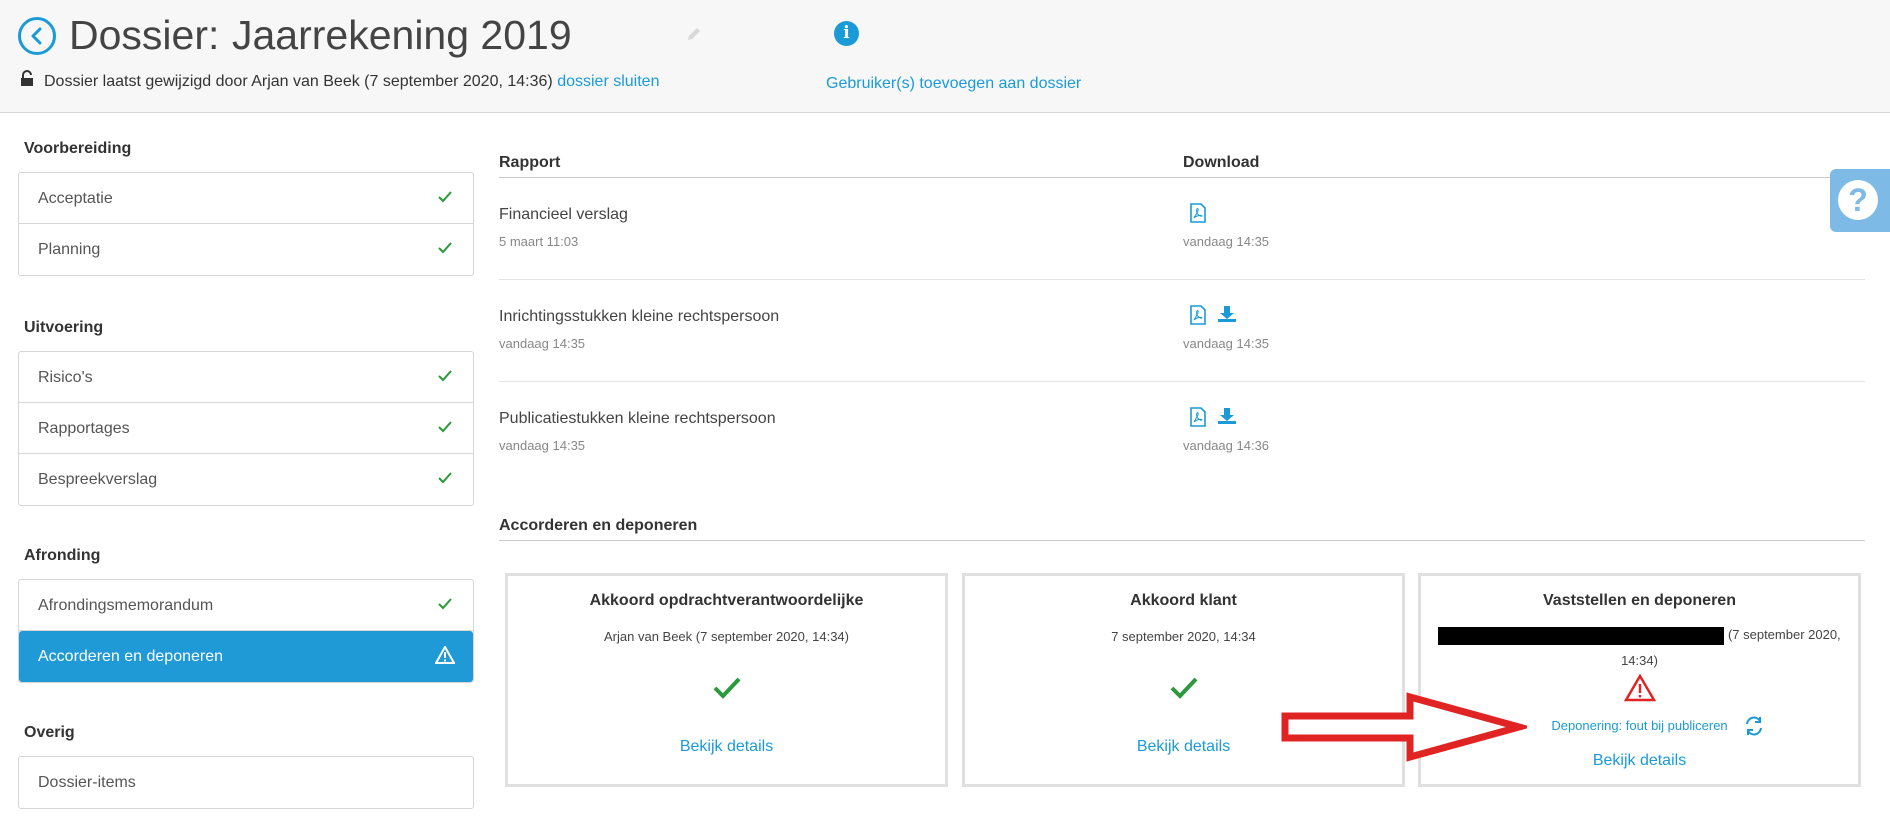  Describe the element at coordinates (1226, 445) in the screenshot. I see `download-date: vandaag 14:36` at that location.